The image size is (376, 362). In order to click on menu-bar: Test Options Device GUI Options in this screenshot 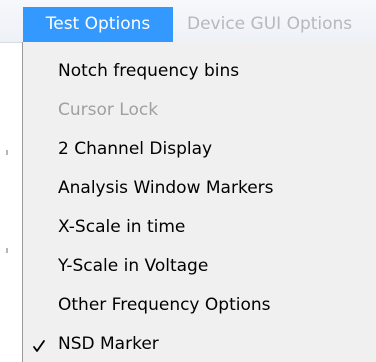, I will do `click(188, 21)`.